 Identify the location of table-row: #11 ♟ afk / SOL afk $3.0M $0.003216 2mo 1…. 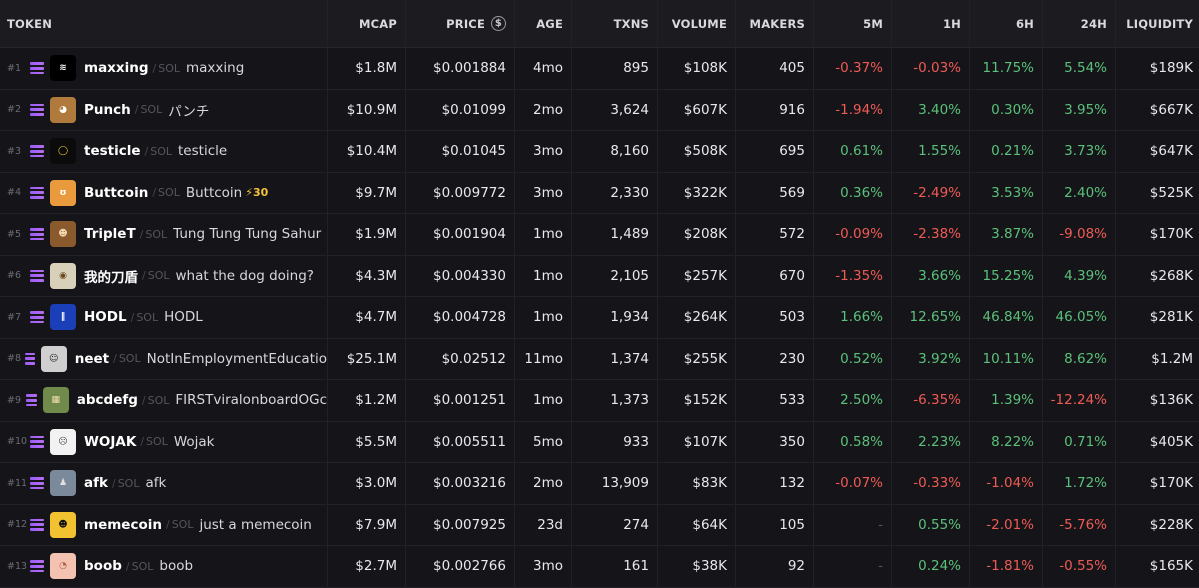
(599, 484).